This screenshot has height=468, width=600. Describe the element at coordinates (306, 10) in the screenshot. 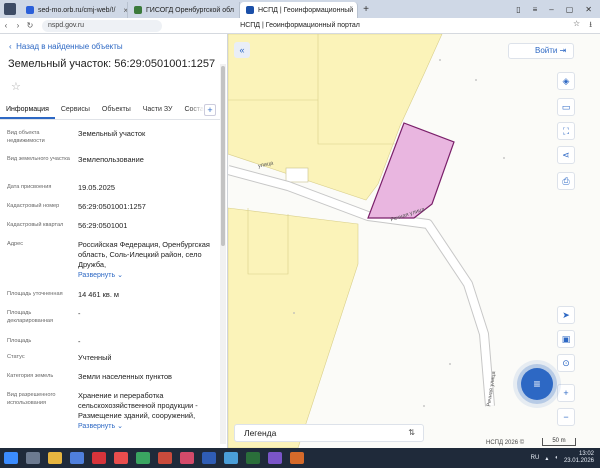

I see `tab-label: НСПД | Геоинформационный` at that location.